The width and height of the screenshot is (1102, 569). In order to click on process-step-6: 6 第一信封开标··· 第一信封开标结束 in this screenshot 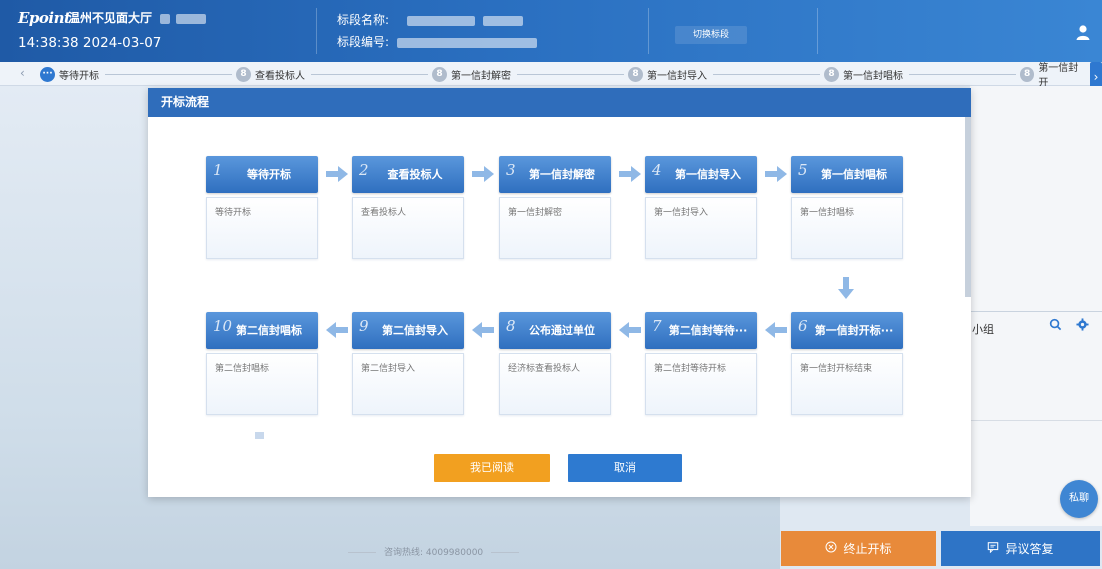, I will do `click(847, 363)`.